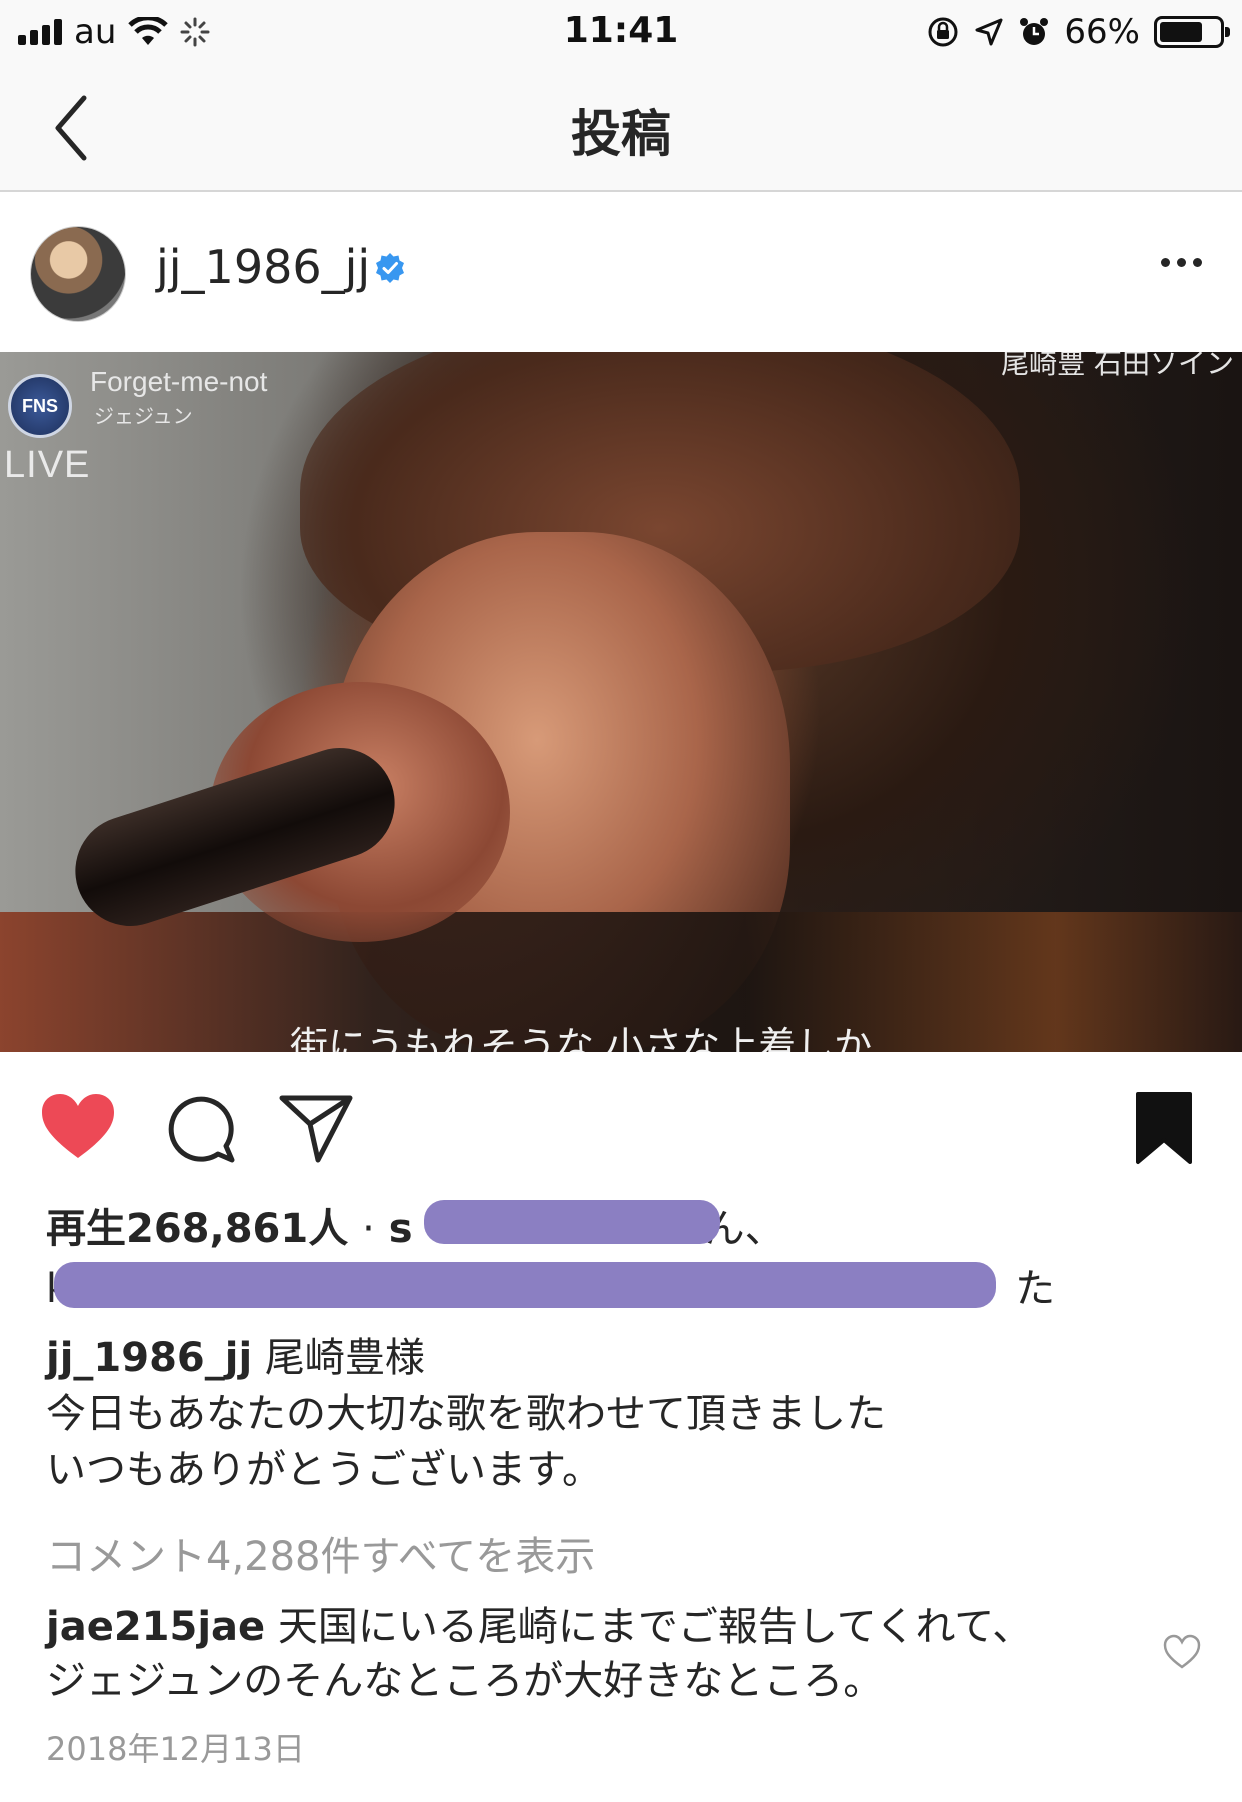 Image resolution: width=1242 pixels, height=1802 pixels. What do you see at coordinates (320, 1553) in the screenshot?
I see `view-all-comments-link: コメント4,288件すべてを表示` at bounding box center [320, 1553].